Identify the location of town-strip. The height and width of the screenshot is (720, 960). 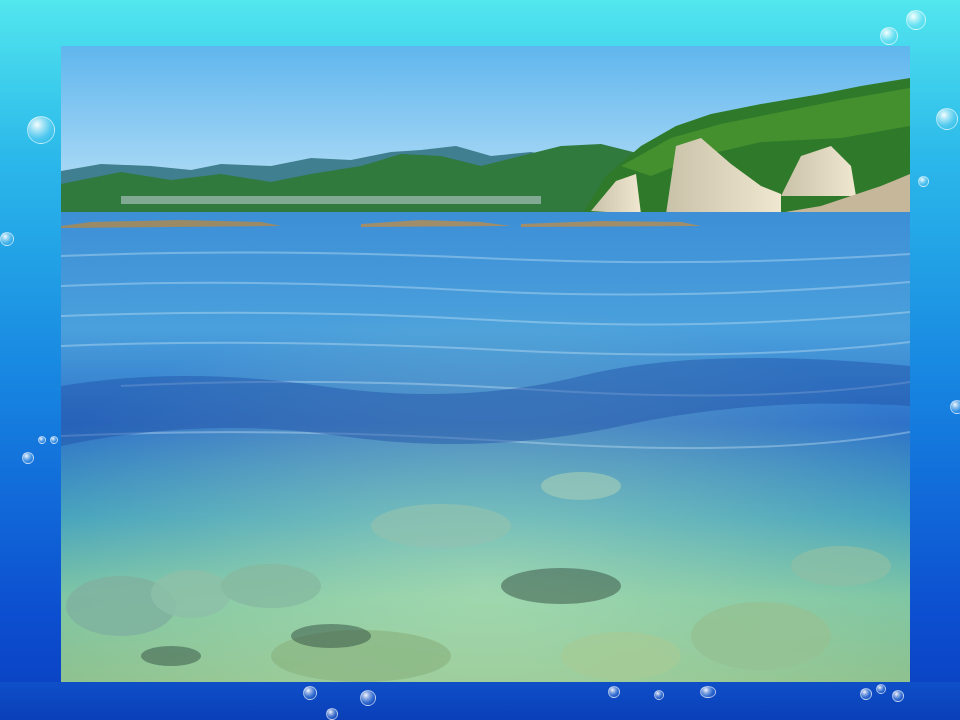
(331, 200).